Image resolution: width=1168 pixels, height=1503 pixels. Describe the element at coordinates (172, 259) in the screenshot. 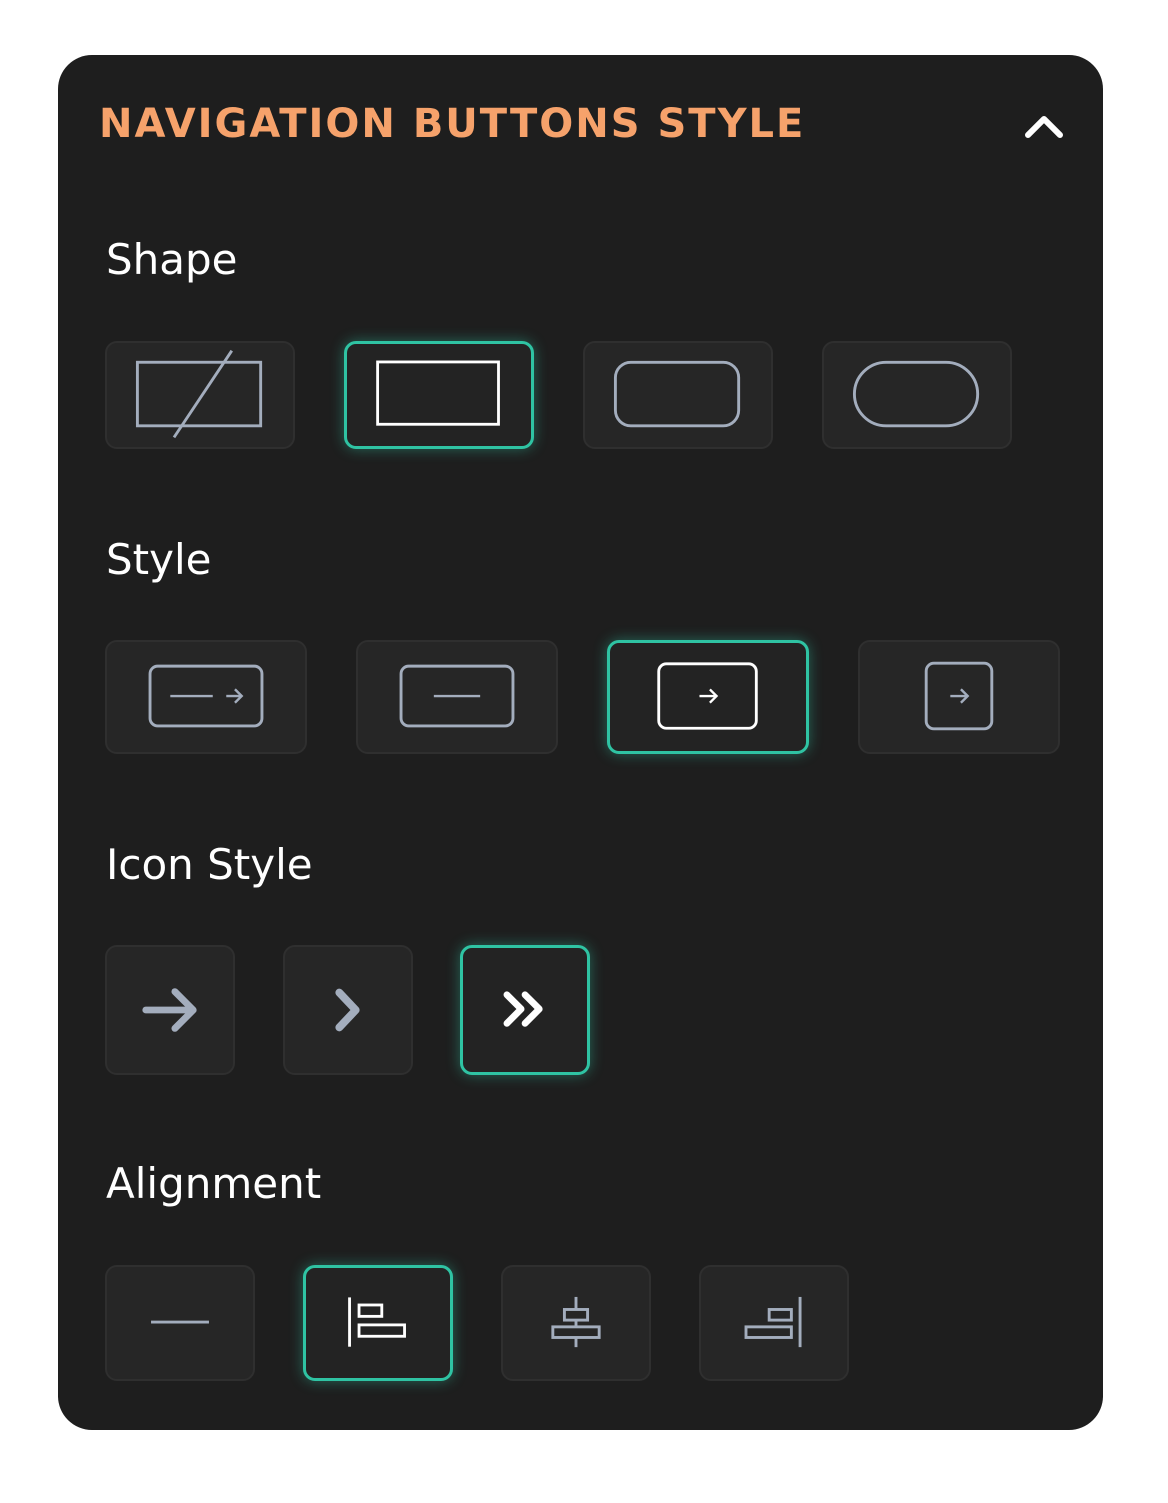

I see `shape-label: Shape` at that location.